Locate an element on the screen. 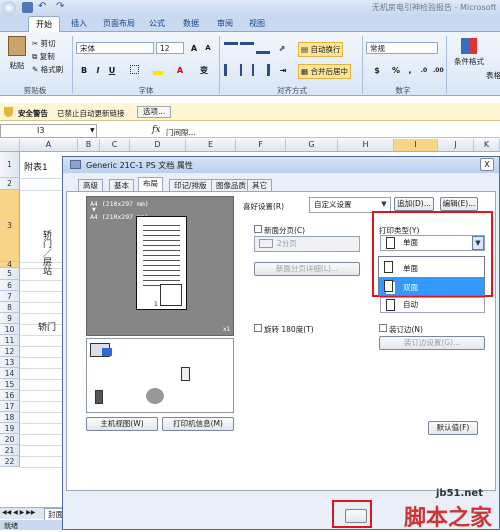 Image resolution: width=500 pixels, height=532 pixels. column-header: C is located at coordinates (115, 145).